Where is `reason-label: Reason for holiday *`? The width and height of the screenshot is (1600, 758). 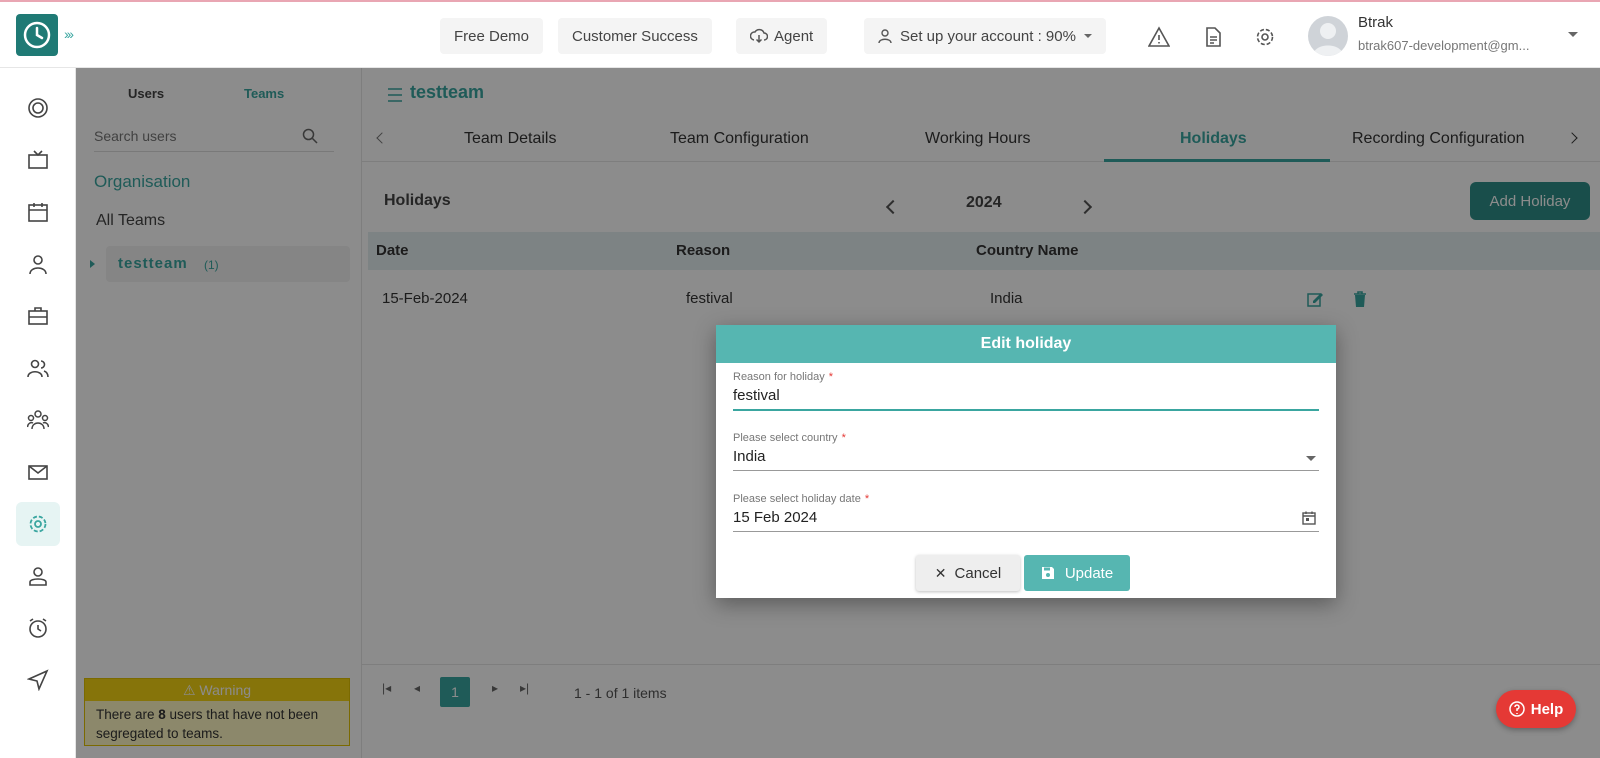 reason-label: Reason for holiday * is located at coordinates (783, 377).